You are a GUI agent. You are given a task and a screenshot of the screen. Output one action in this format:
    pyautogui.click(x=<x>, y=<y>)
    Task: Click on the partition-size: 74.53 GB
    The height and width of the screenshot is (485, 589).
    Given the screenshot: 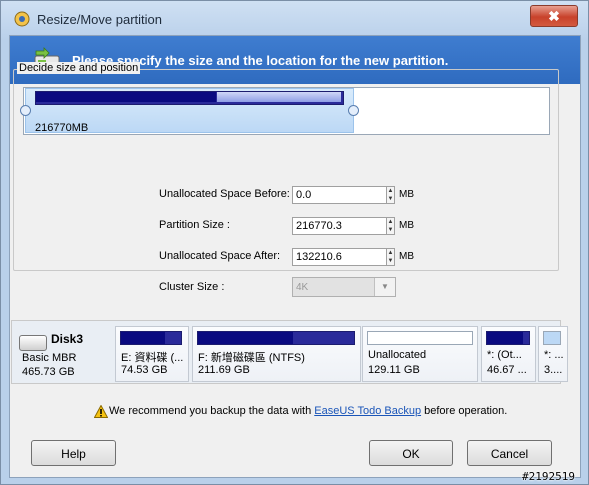 What is the action you would take?
    pyautogui.click(x=144, y=370)
    